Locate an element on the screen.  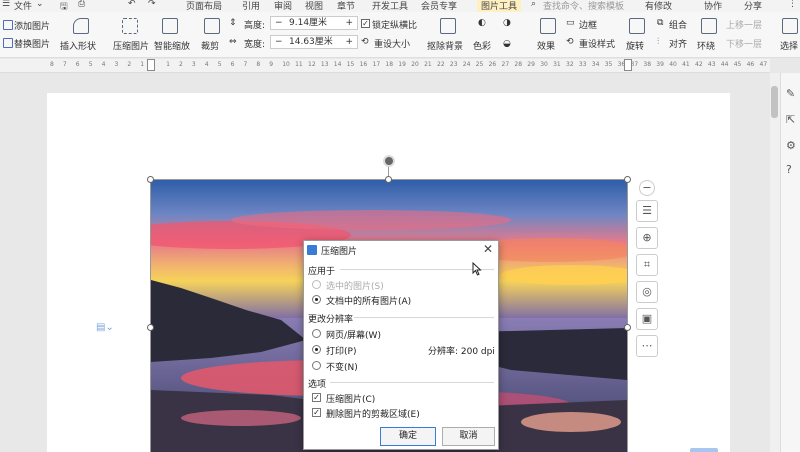
crop-button: 裁剪 is located at coordinates (210, 45).